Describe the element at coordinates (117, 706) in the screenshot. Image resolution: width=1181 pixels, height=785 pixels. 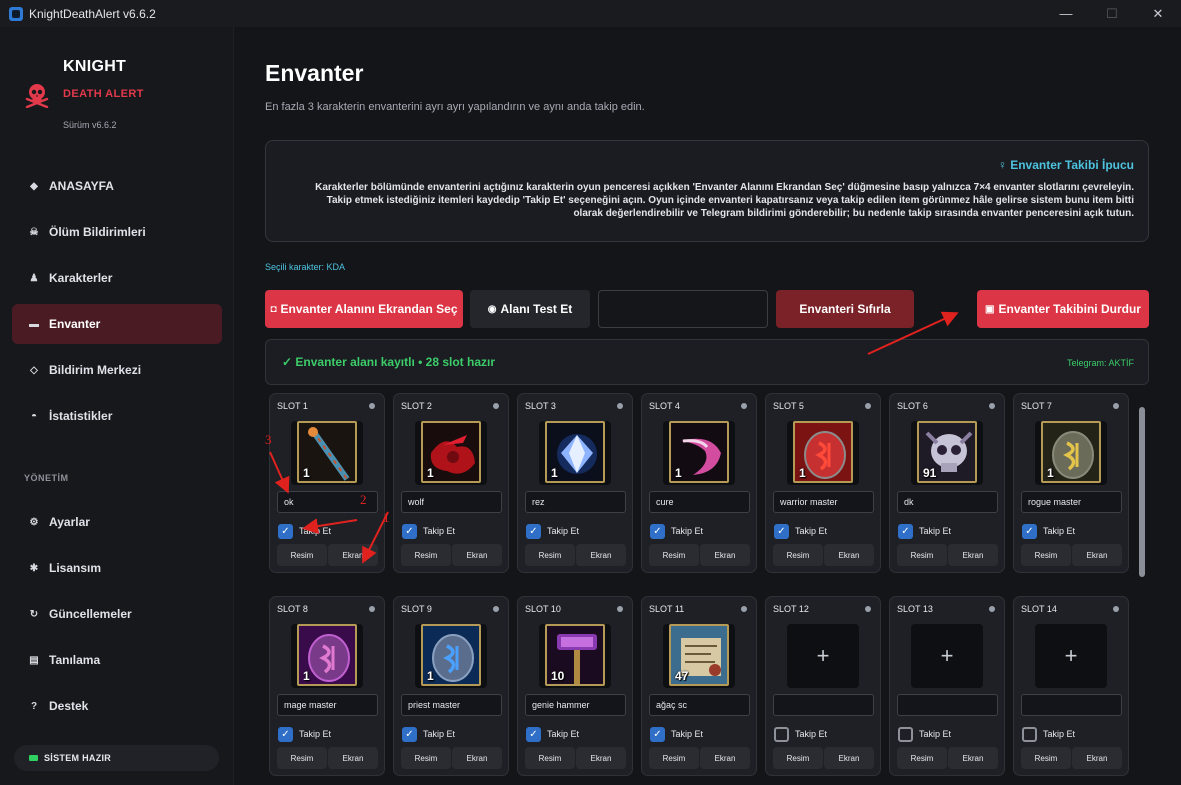
I see `nav-item-support: ? Destek` at that location.